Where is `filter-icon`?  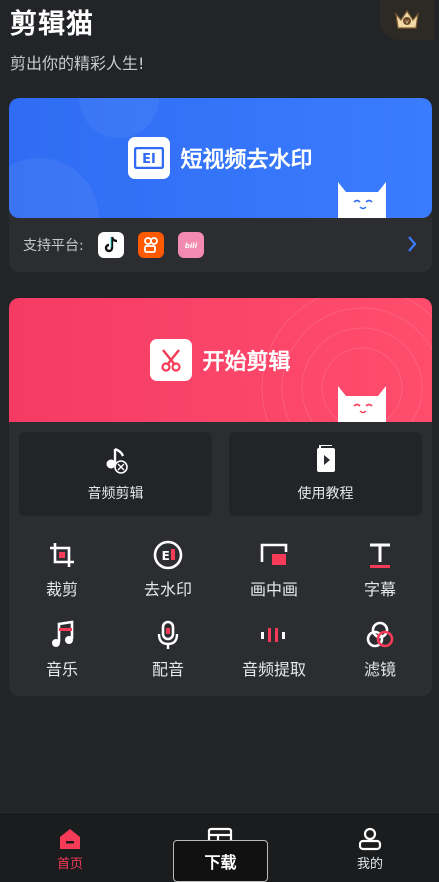 filter-icon is located at coordinates (380, 634).